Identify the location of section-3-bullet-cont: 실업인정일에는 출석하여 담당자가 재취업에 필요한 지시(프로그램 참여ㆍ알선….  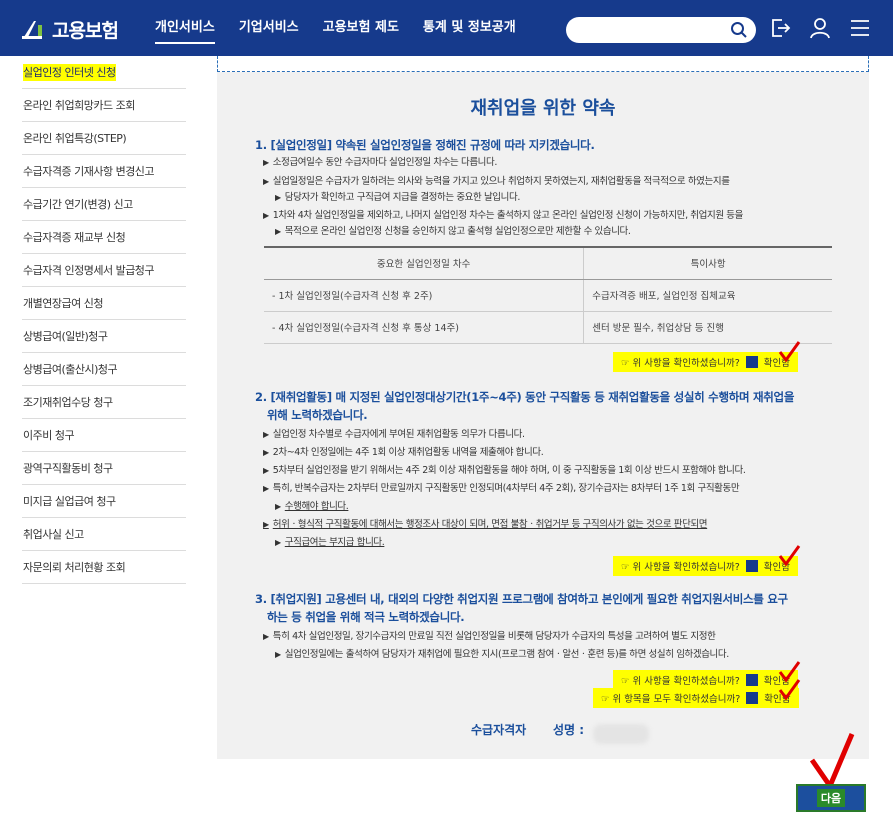
(496, 655).